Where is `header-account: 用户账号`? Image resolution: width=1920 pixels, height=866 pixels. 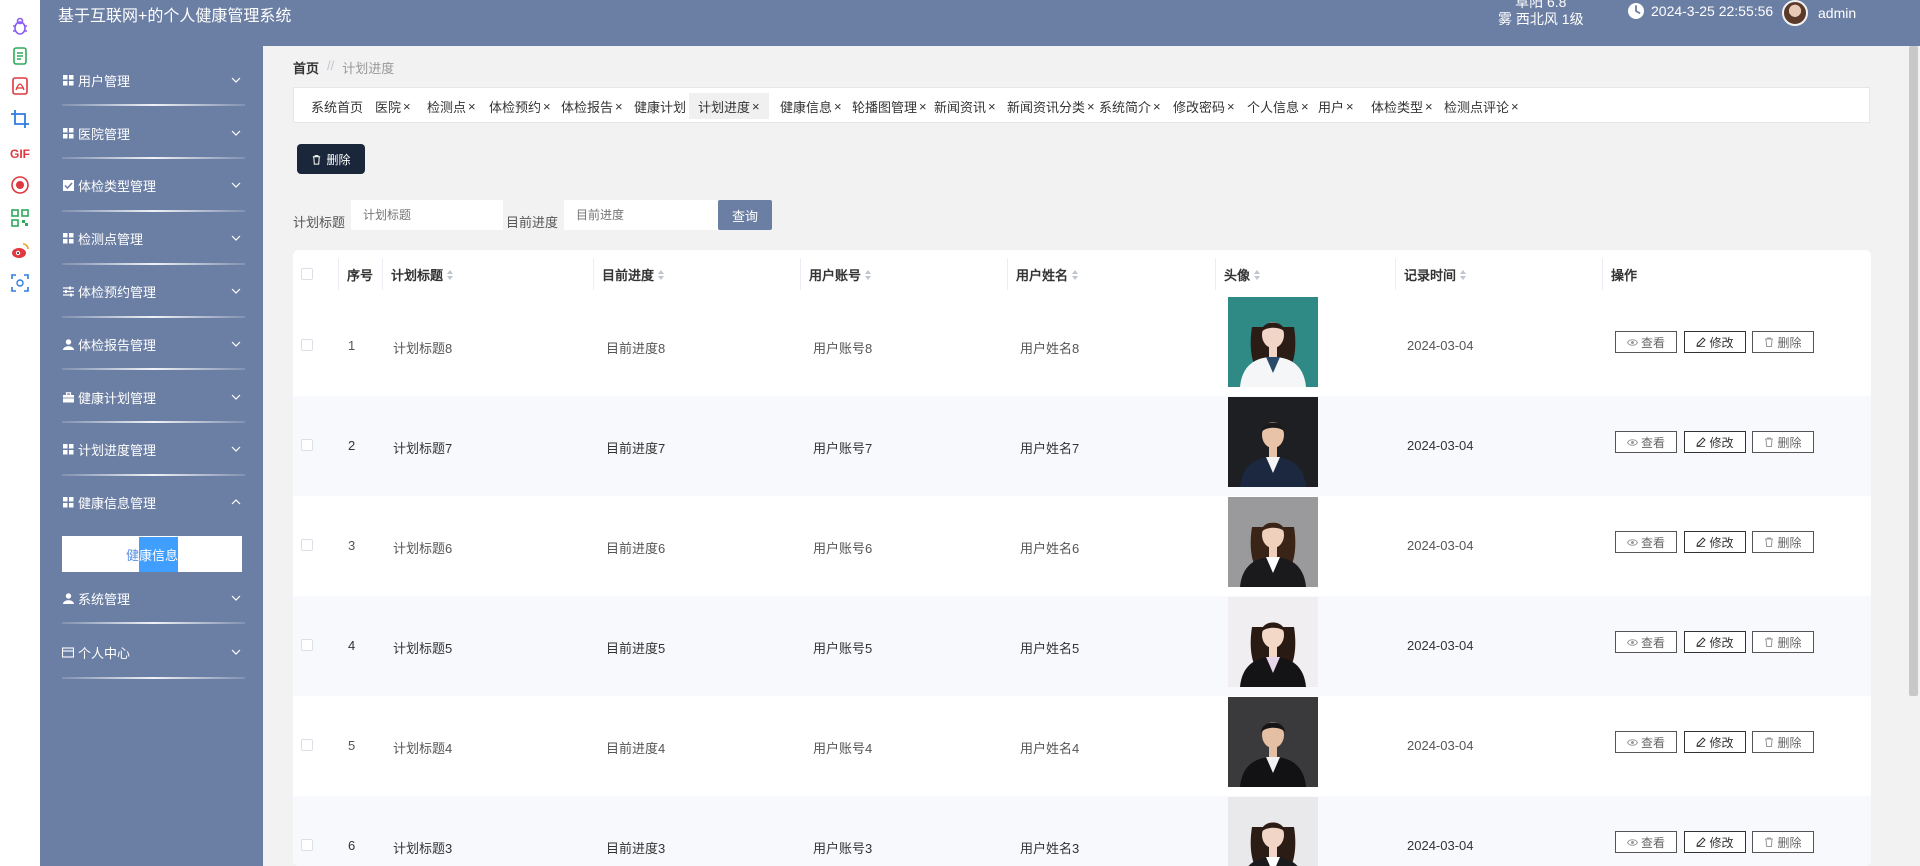
header-account: 用户账号 is located at coordinates (840, 274).